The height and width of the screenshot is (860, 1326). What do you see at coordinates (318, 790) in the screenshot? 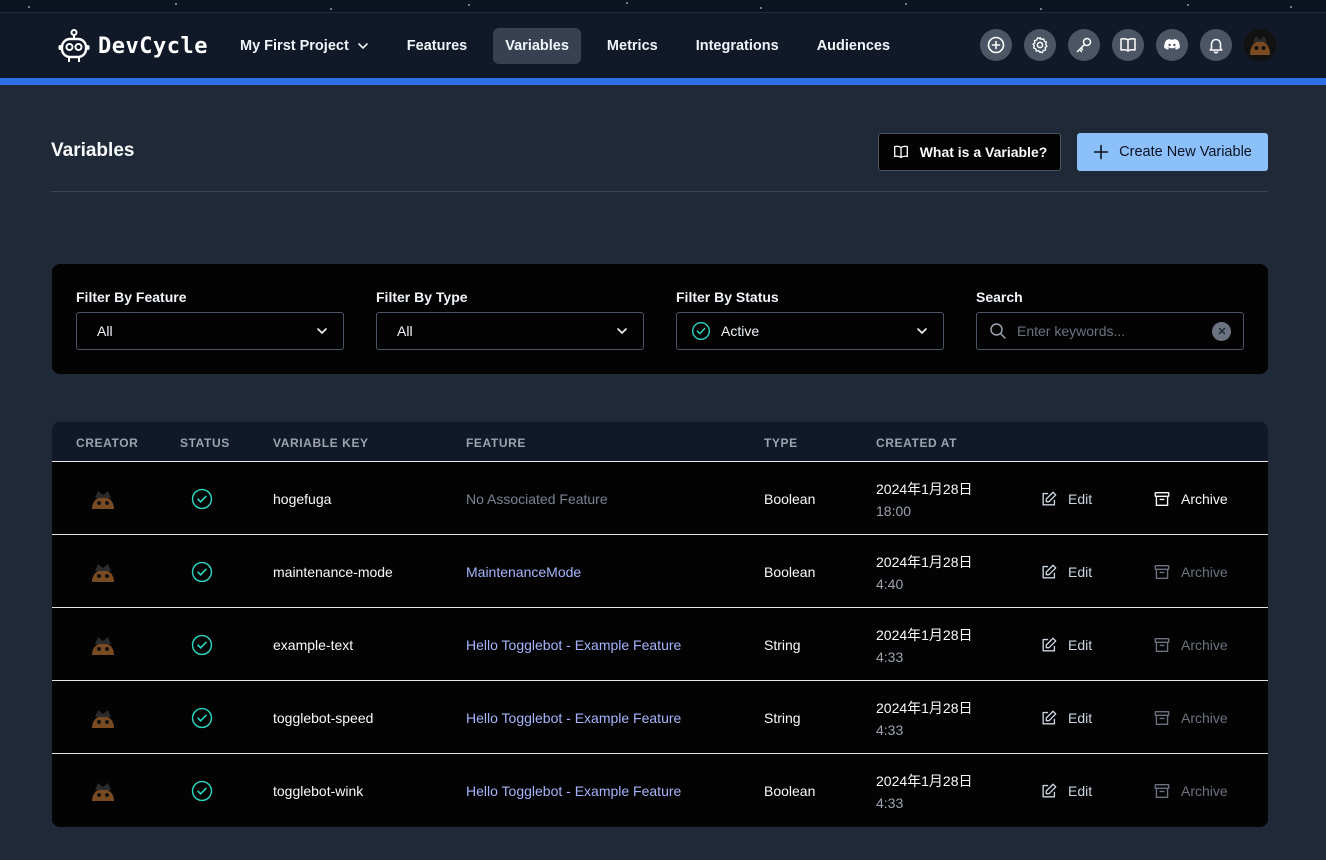
I see `variable-key: togglebot-wink` at bounding box center [318, 790].